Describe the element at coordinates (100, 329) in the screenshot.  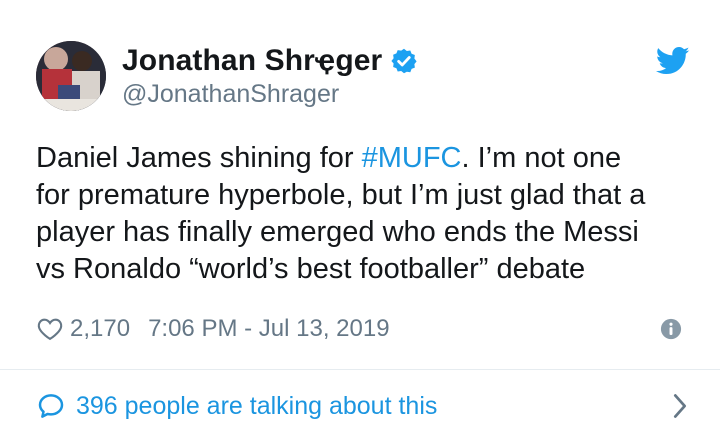
I see `like-count: 2,170` at that location.